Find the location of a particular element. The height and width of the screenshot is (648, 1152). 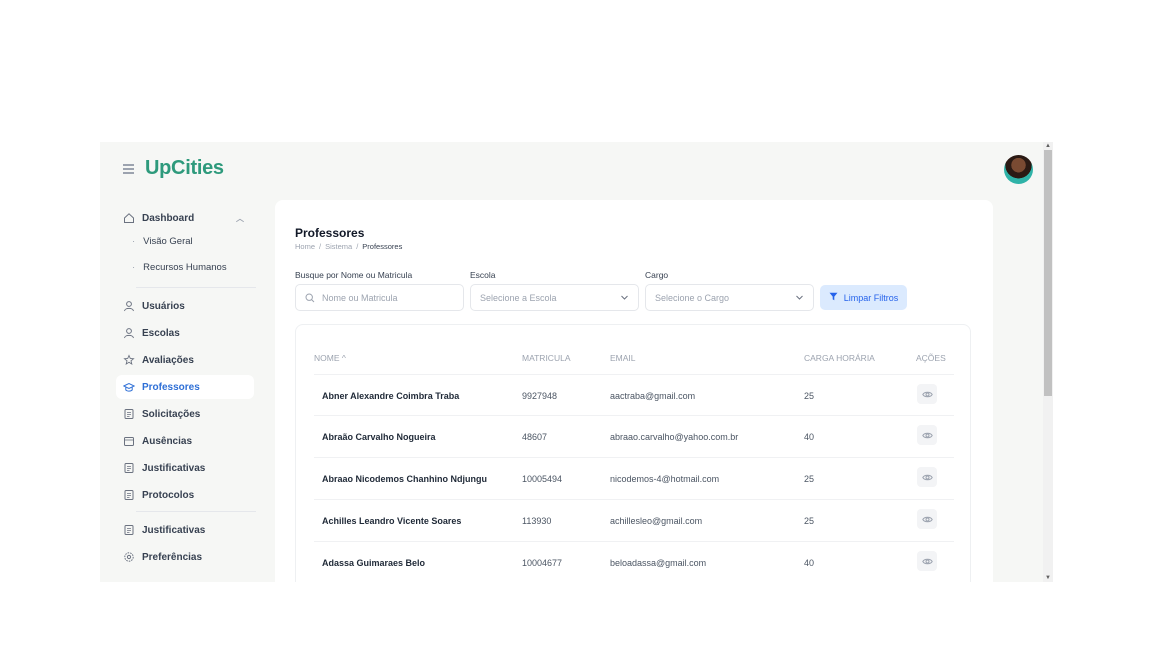

search-input: Nome ou Matricula is located at coordinates (379, 297).